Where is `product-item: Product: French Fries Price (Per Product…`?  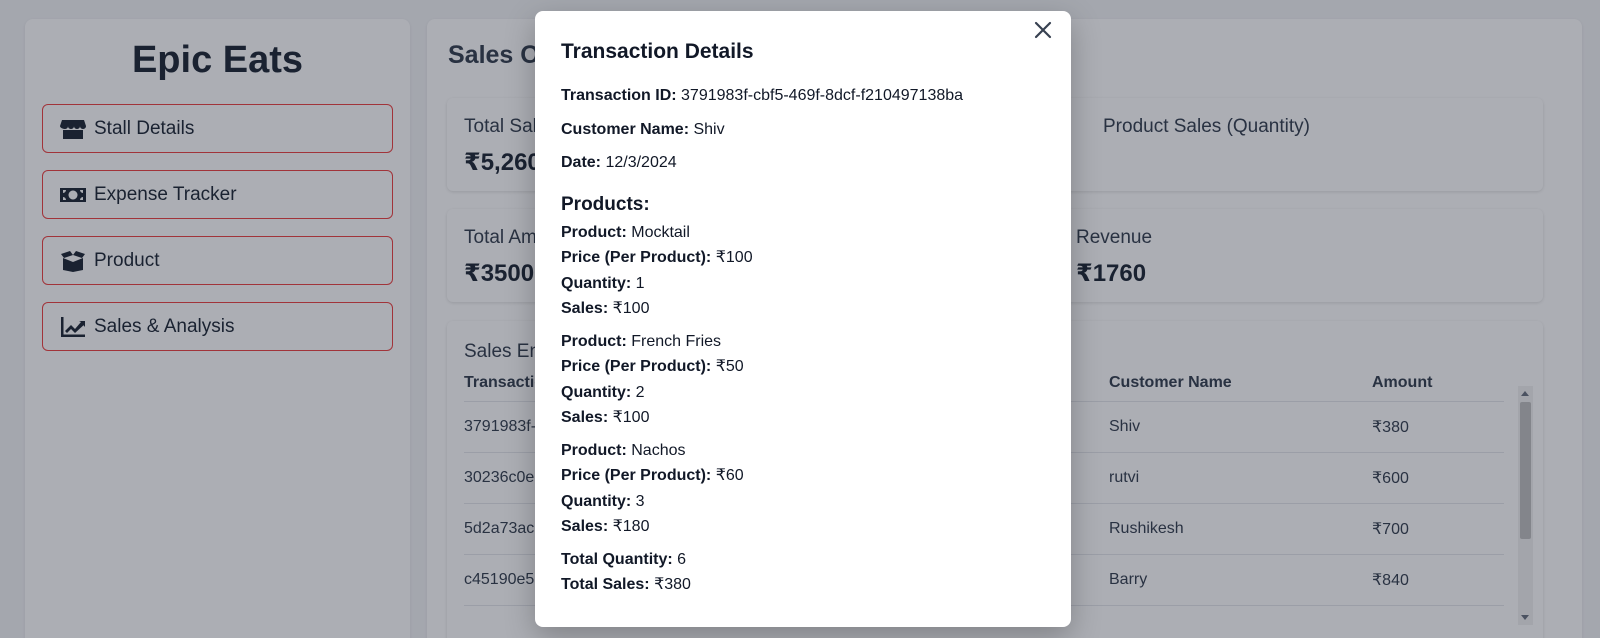 product-item: Product: French Fries Price (Per Product… is located at coordinates (806, 380).